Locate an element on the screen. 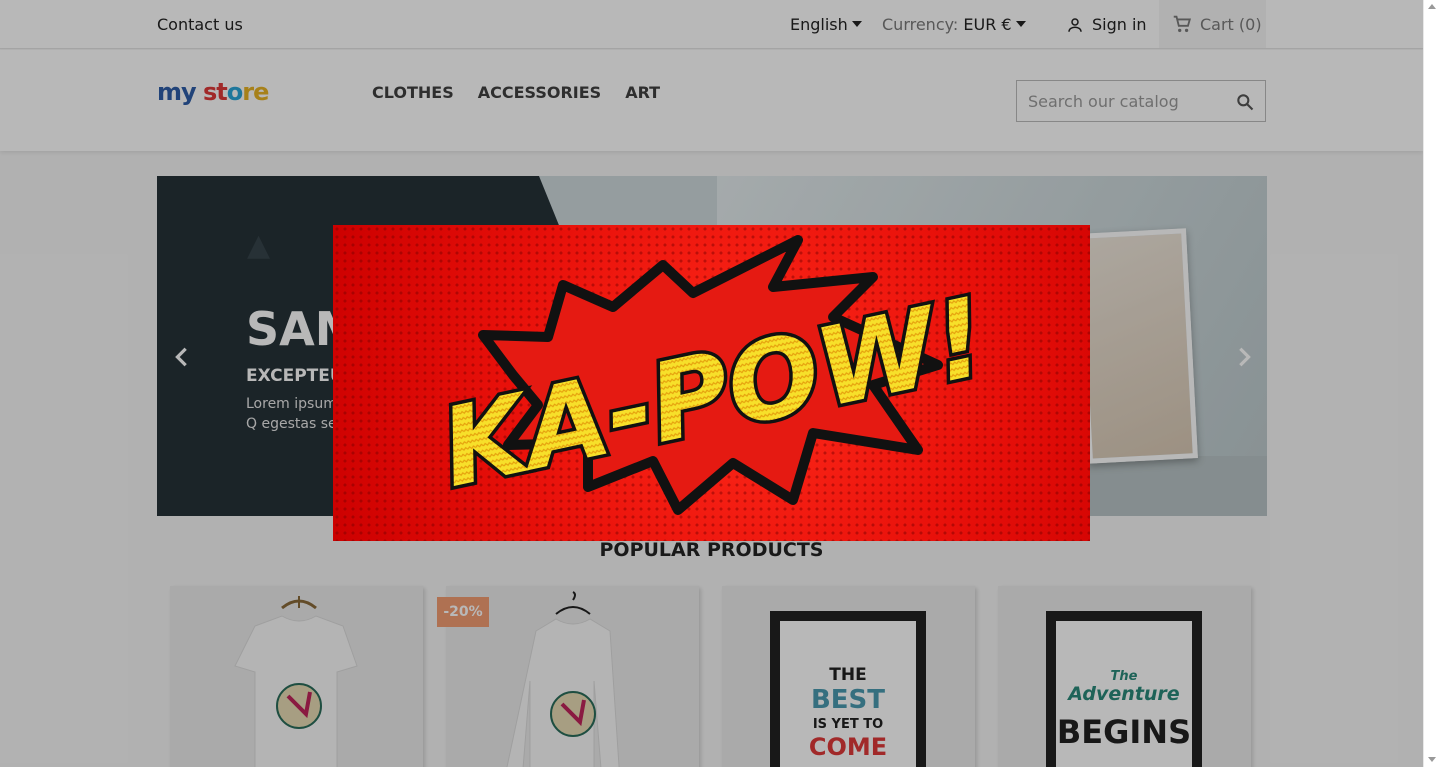 The height and width of the screenshot is (767, 1440). kapow-burst-icon: KA-POW! is located at coordinates (714, 375).